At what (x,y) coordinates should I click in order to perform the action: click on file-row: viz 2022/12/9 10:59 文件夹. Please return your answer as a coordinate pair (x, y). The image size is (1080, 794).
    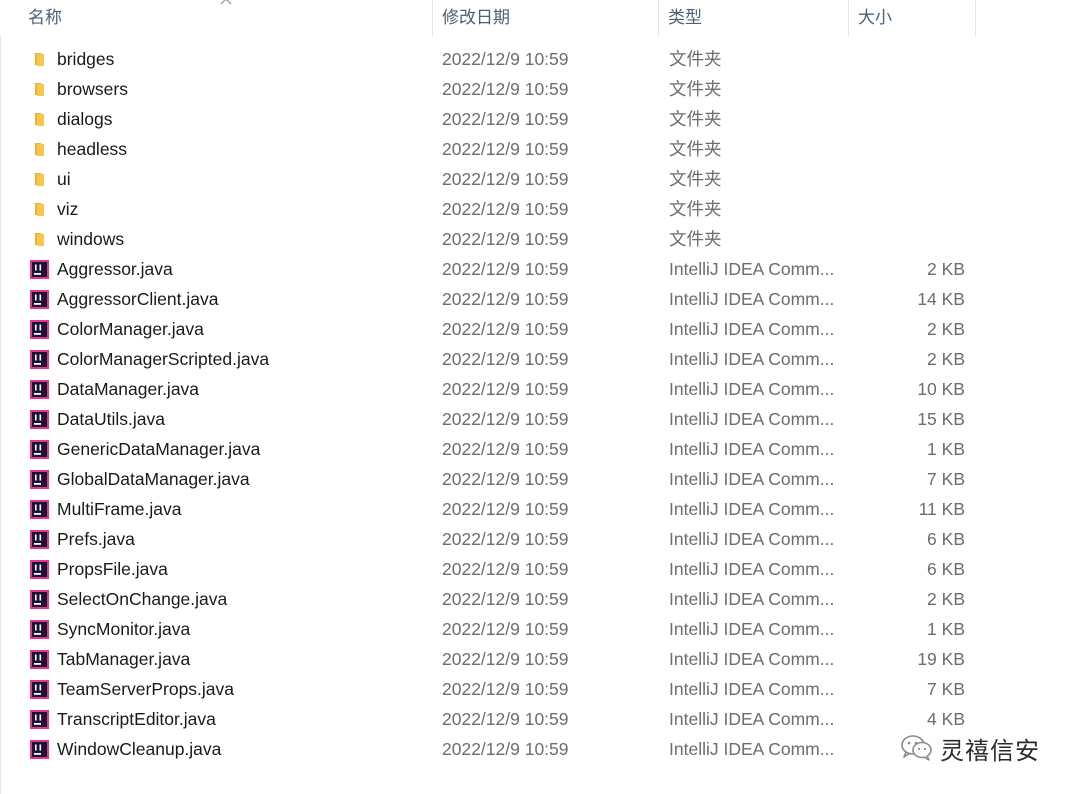
    Looking at the image, I should click on (488, 209).